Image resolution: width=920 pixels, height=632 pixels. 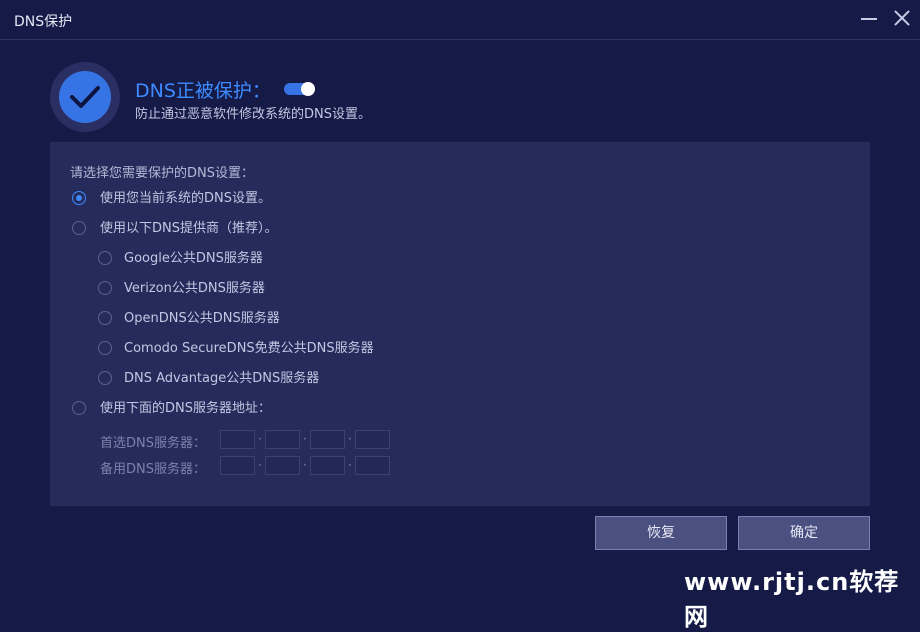 What do you see at coordinates (203, 91) in the screenshot?
I see `status-title: DNS正被保护：` at bounding box center [203, 91].